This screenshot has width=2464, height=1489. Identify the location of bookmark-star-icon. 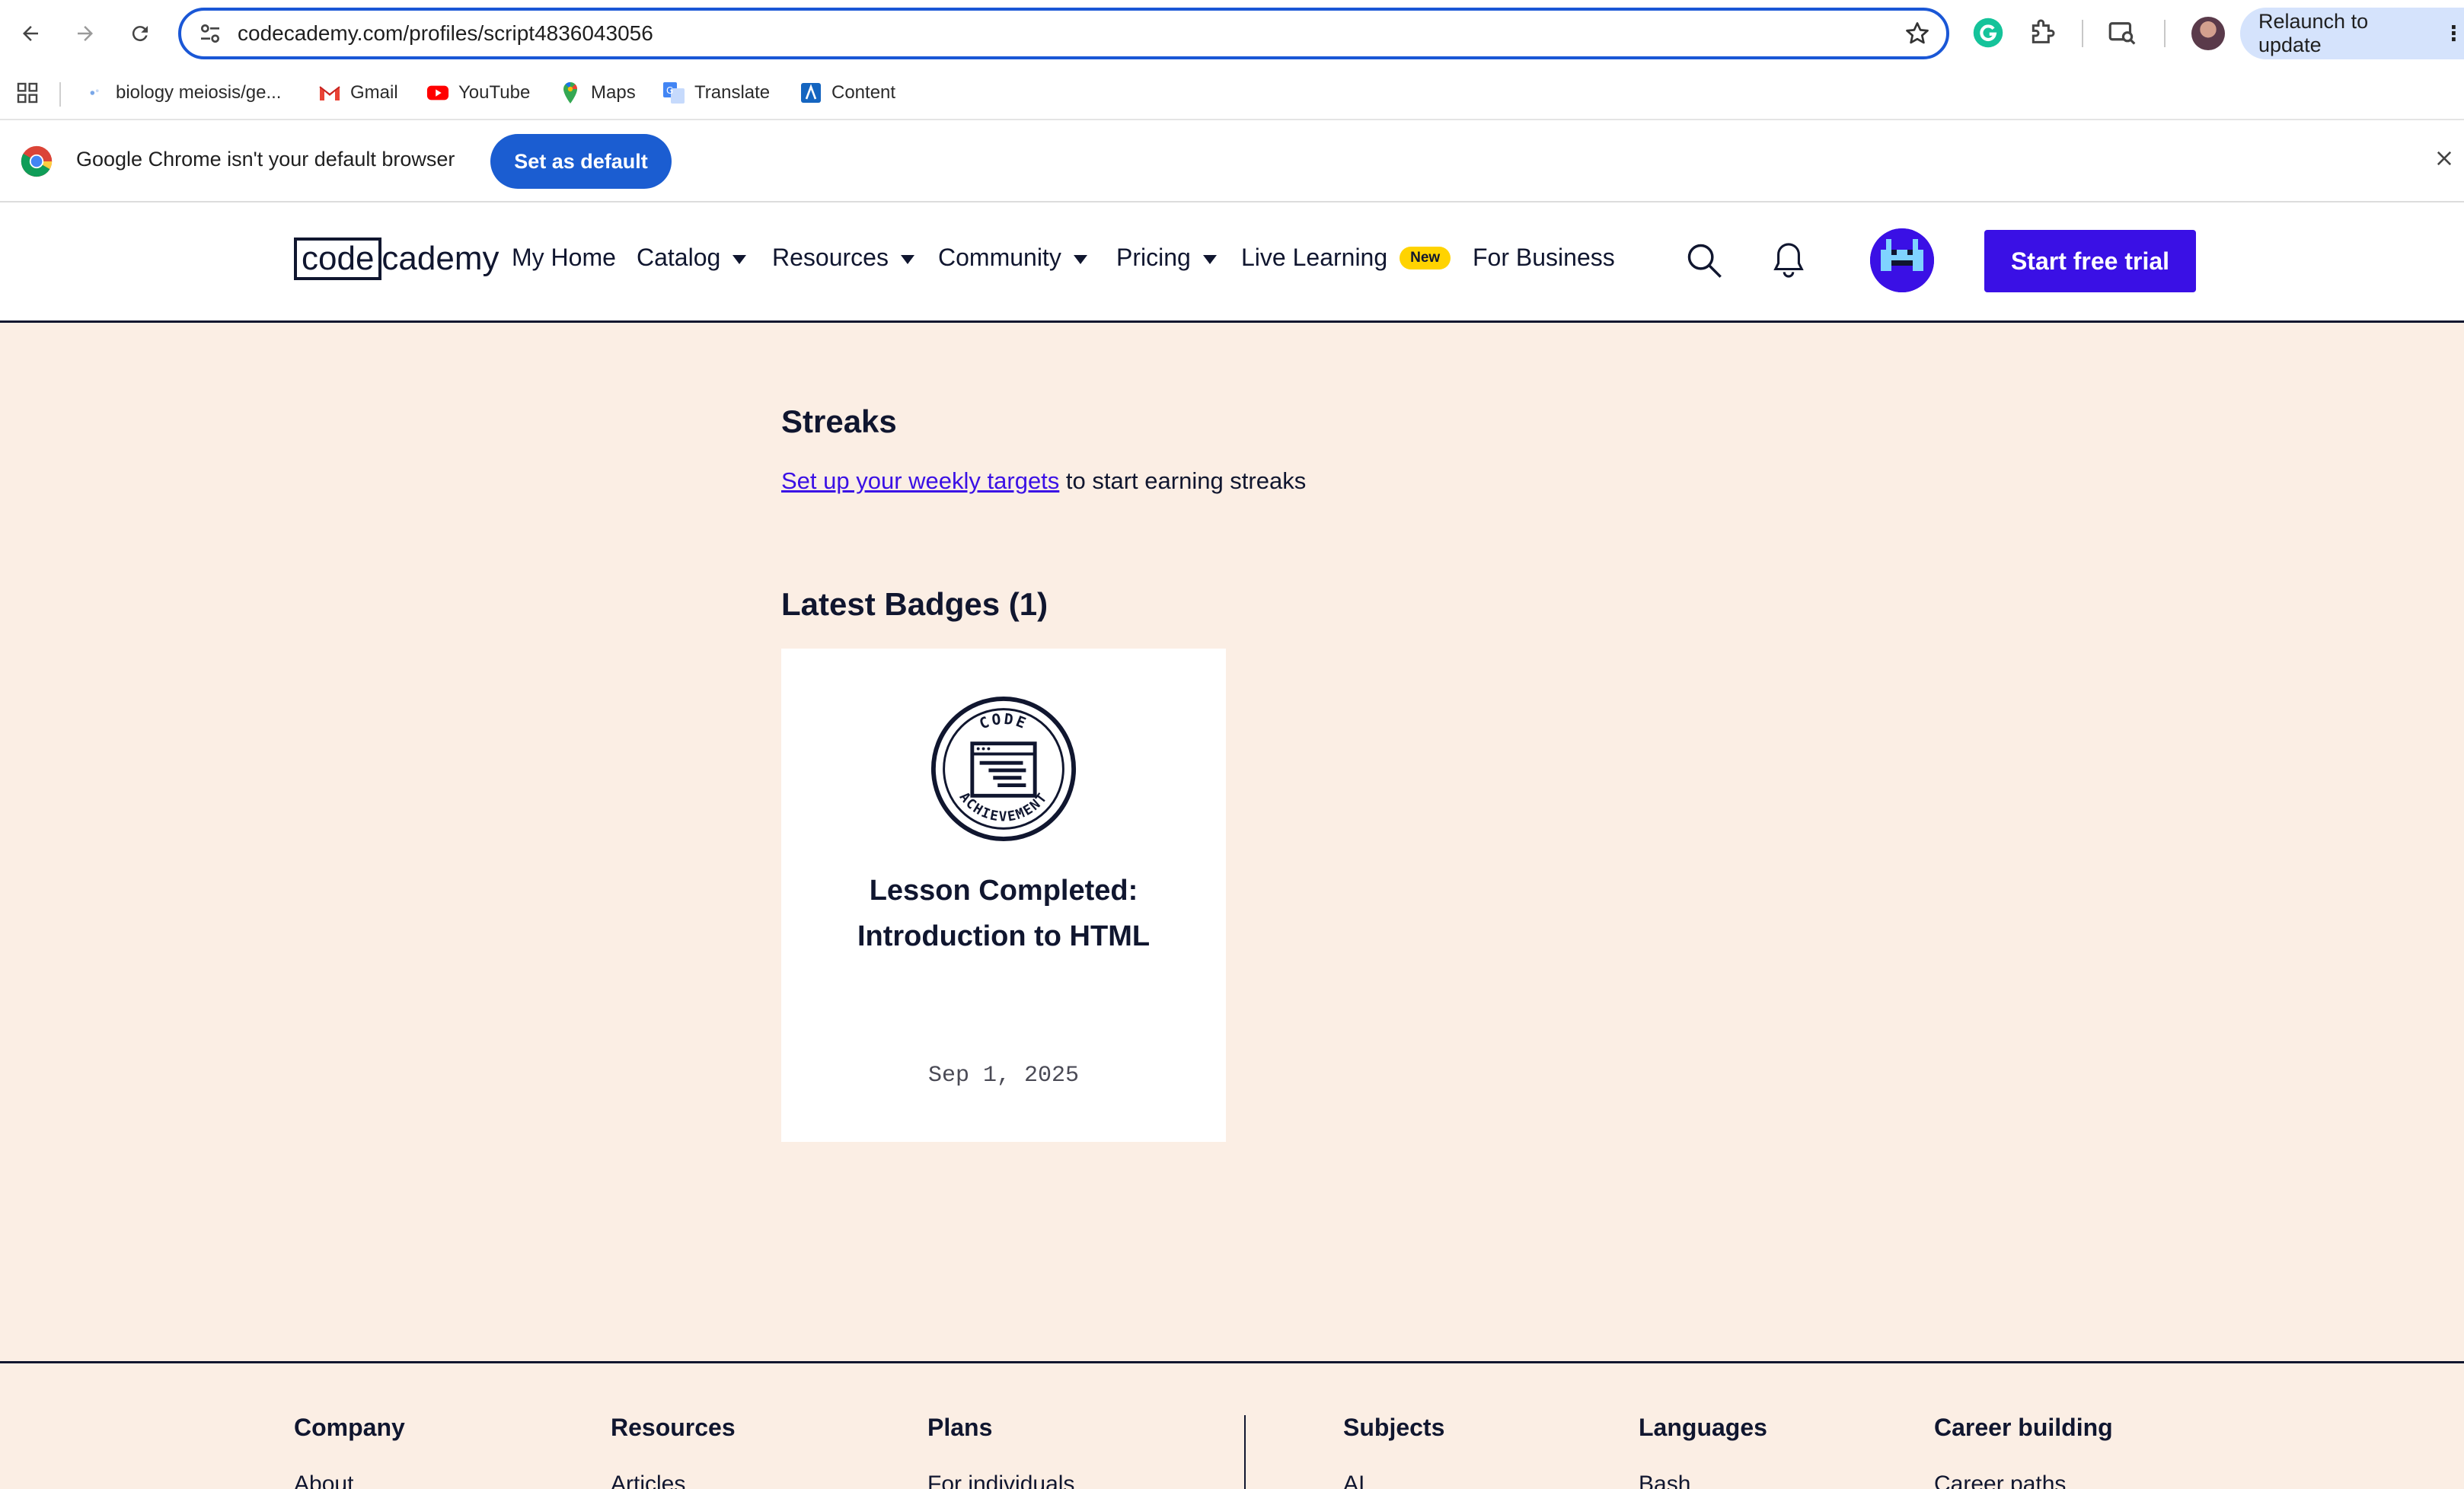
(1917, 33).